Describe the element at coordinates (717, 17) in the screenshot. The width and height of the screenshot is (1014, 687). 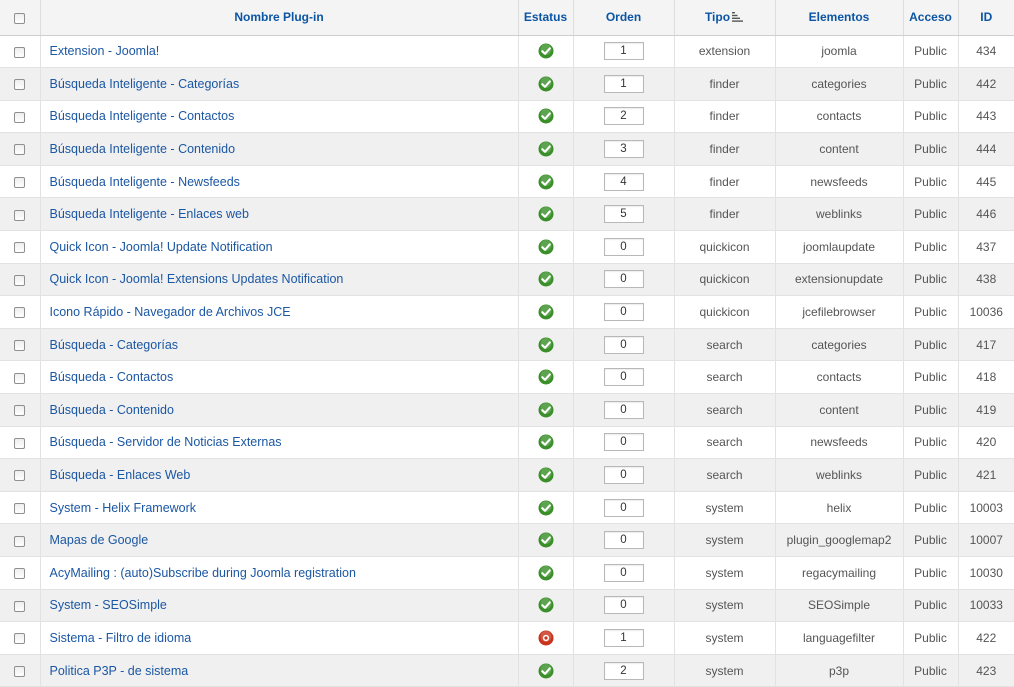
I see `sort-by-type-link: Tipo` at that location.